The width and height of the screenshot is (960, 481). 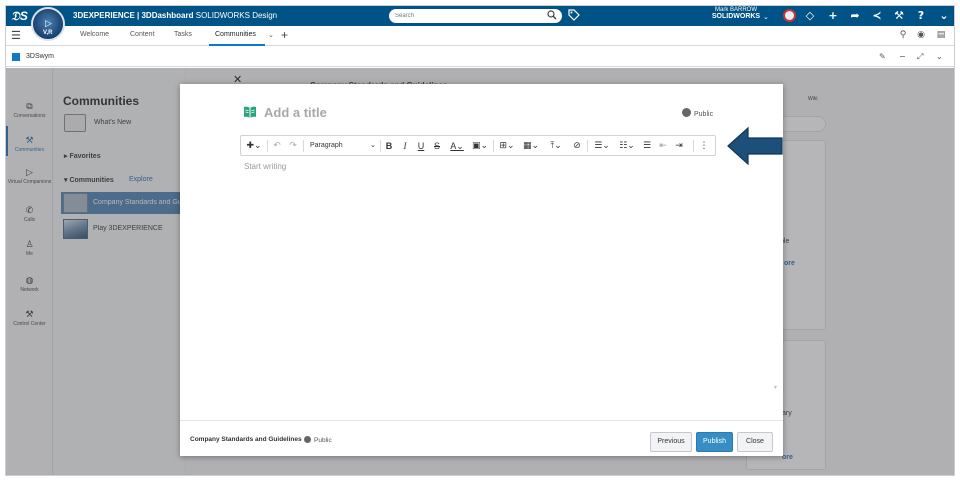 I want to click on active-tab-indicator, so click(x=237, y=45).